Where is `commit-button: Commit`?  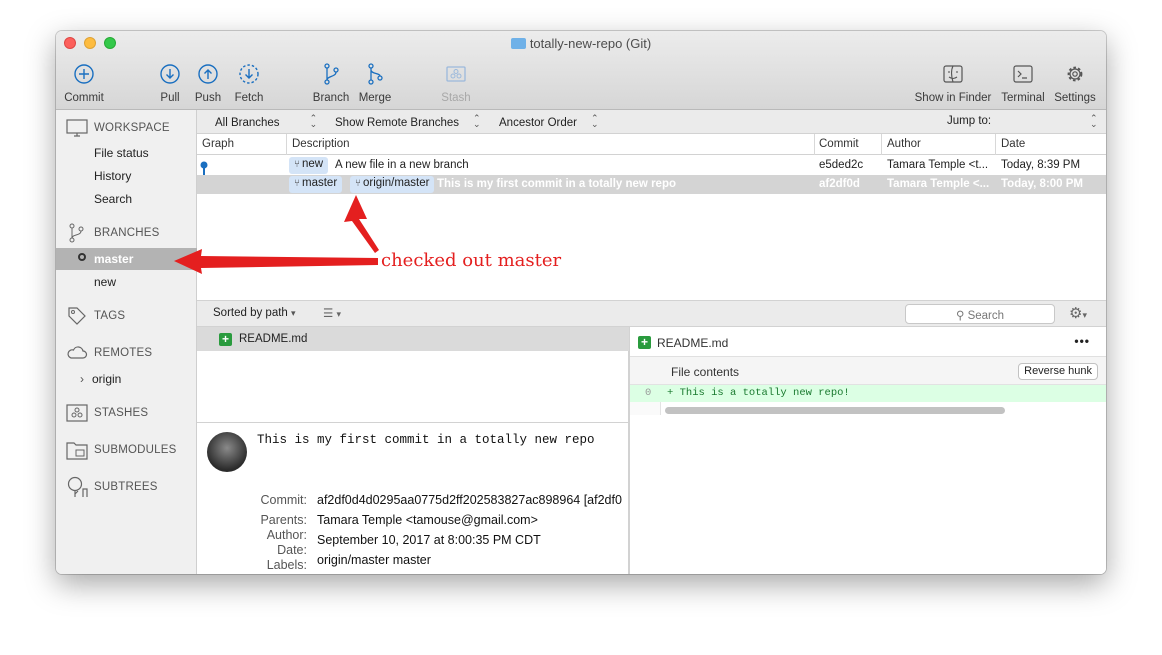 commit-button: Commit is located at coordinates (84, 82).